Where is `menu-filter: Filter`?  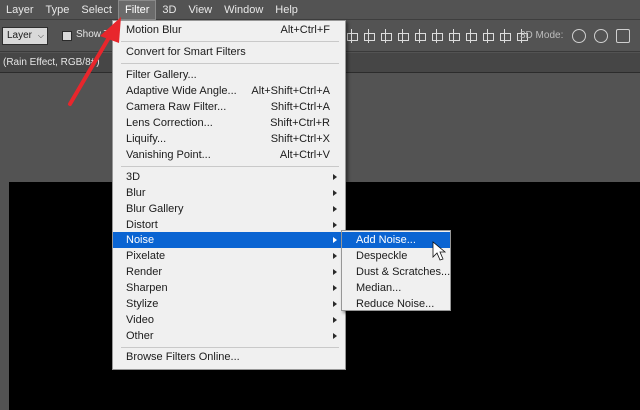
menu-filter: Filter is located at coordinates (137, 10).